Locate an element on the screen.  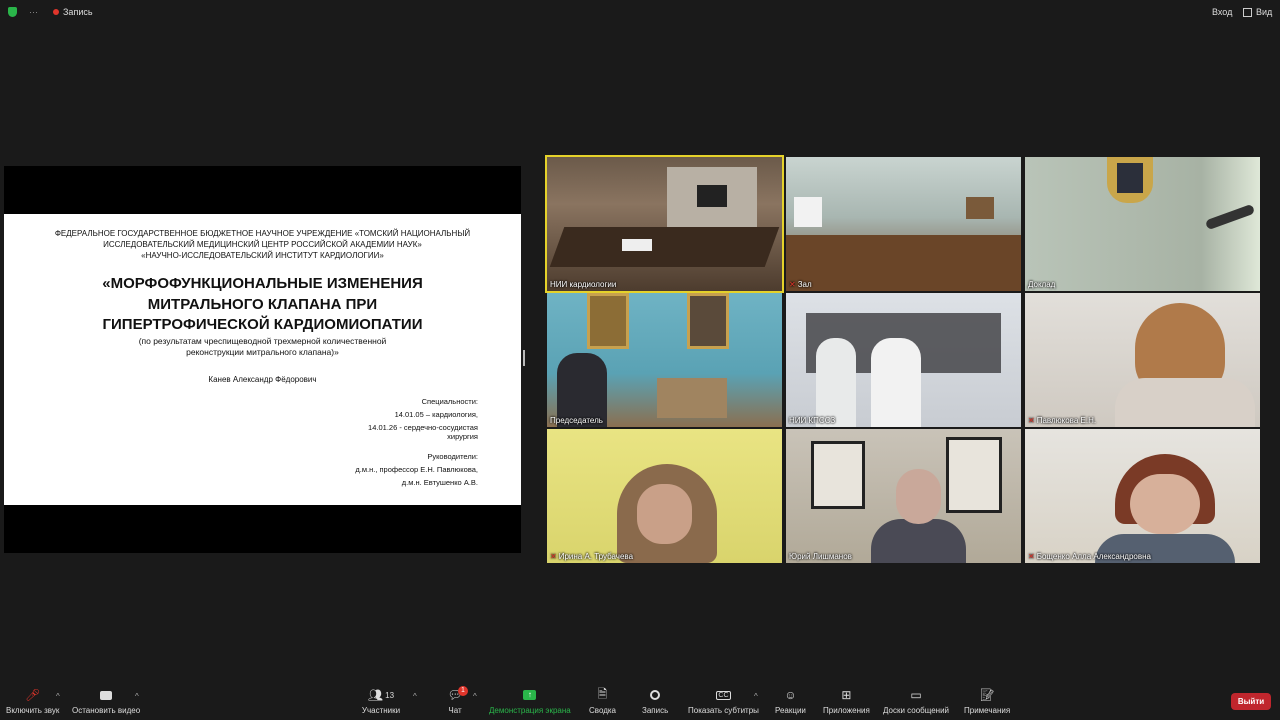
stop-video-button: Остановить видео is located at coordinates (106, 701).